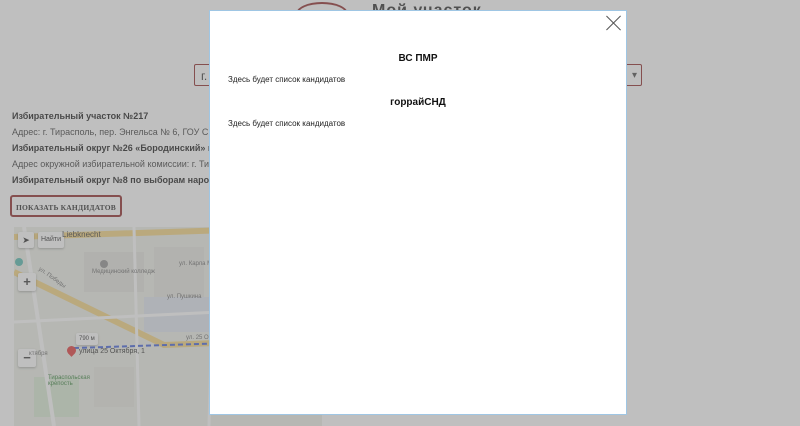 The height and width of the screenshot is (426, 800). What do you see at coordinates (287, 123) in the screenshot?
I see `section-text-gorrai-snd: Здесь будет список кандидатов` at bounding box center [287, 123].